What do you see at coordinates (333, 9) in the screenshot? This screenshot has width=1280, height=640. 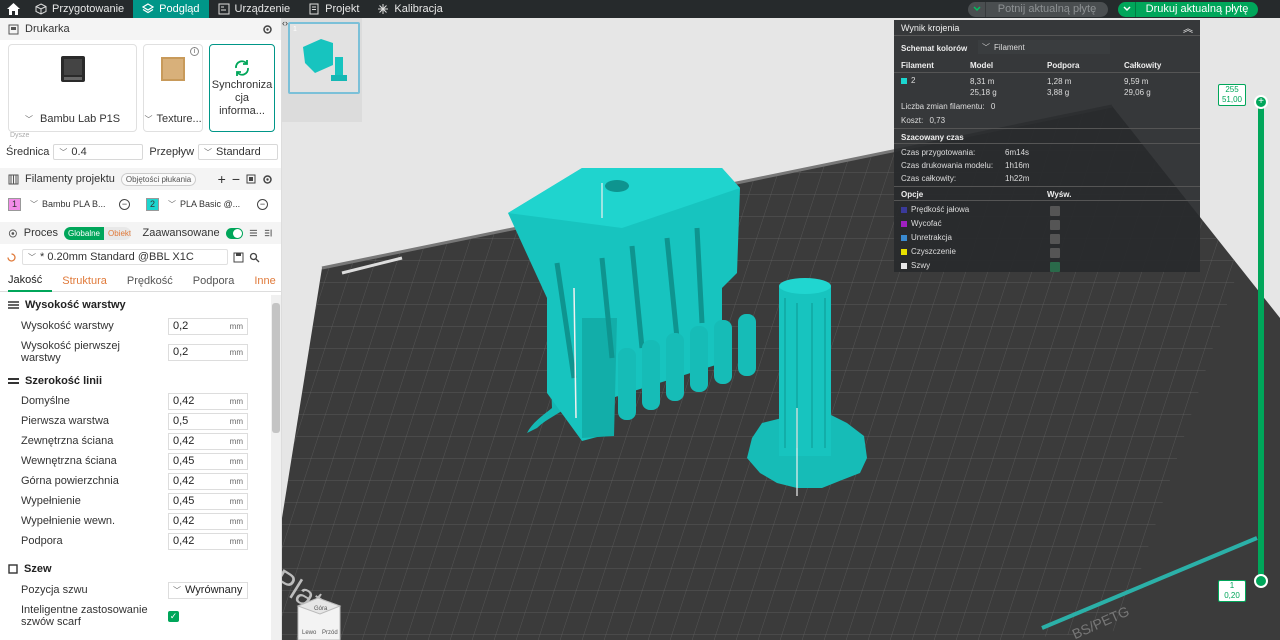 I see `tab-project: Projekt` at bounding box center [333, 9].